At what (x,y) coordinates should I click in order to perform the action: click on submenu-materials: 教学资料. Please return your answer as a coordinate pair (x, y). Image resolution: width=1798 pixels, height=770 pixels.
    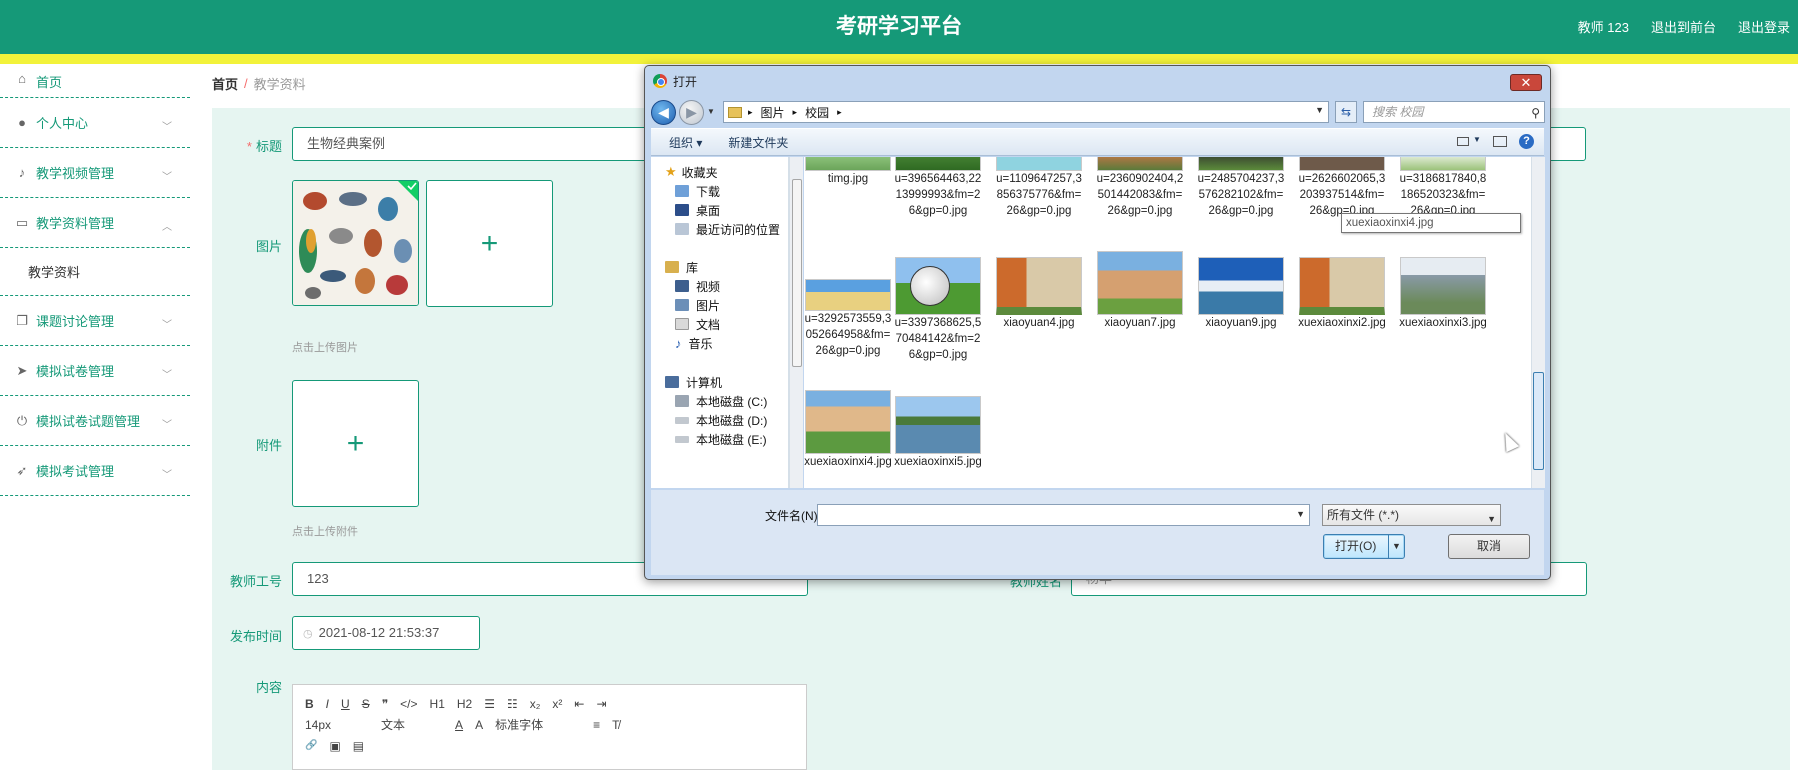
    Looking at the image, I should click on (95, 272).